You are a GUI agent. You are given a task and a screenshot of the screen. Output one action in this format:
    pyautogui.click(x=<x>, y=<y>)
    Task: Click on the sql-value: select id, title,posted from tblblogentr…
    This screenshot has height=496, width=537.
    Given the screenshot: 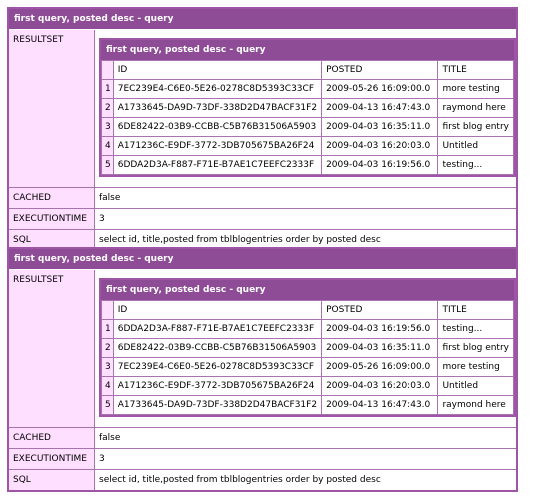 What is the action you would take?
    pyautogui.click(x=240, y=480)
    